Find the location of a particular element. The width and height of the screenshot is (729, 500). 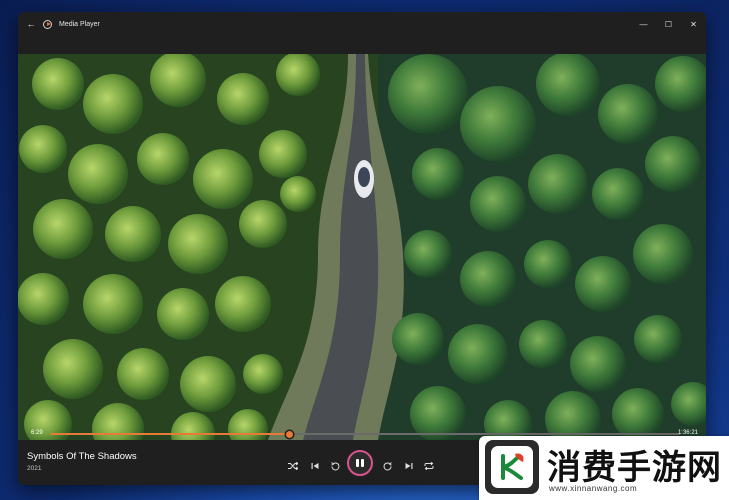

seek-thumb is located at coordinates (289, 434).